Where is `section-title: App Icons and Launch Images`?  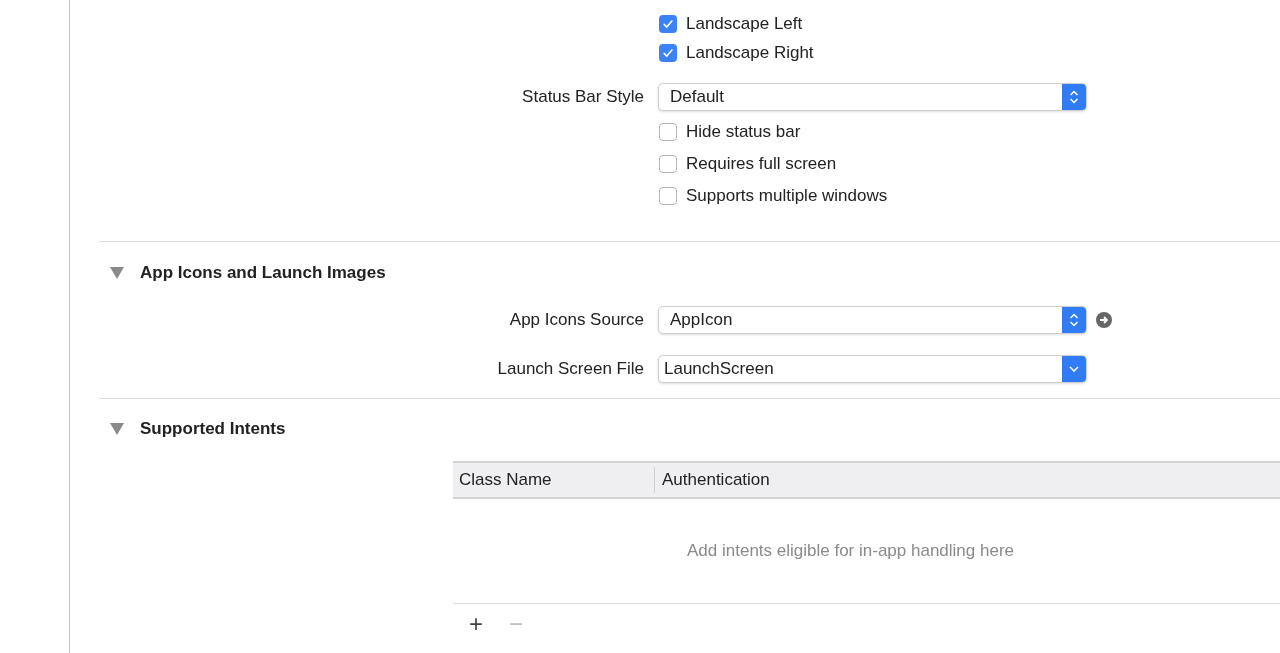 section-title: App Icons and Launch Images is located at coordinates (263, 273).